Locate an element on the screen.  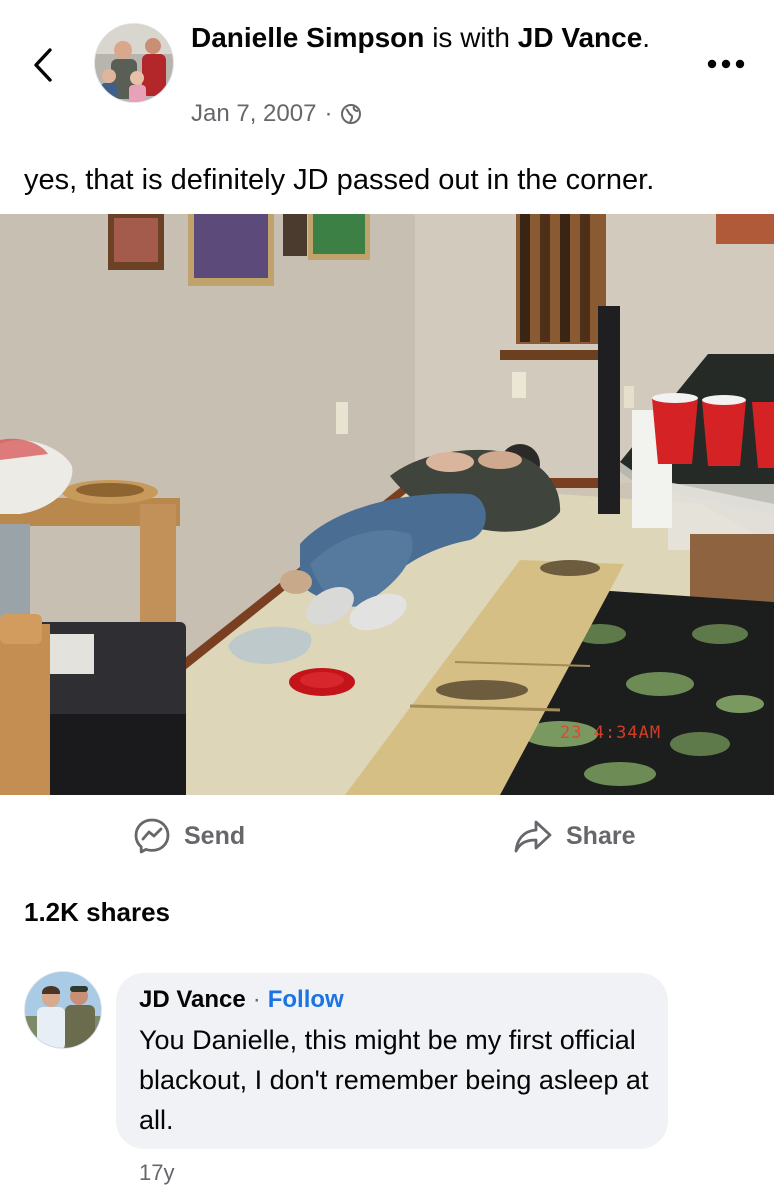
author-avatar is located at coordinates (134, 63).